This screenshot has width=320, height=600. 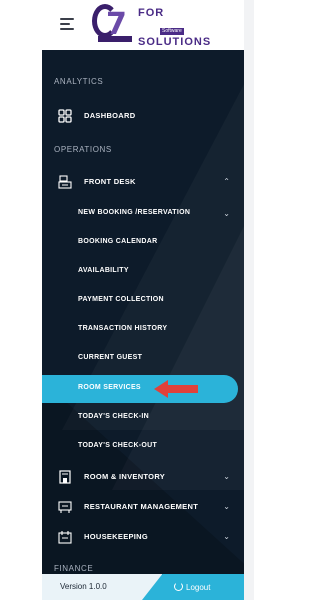 I want to click on sidebar-item-label: ROOM & INVENTORY, so click(x=125, y=476).